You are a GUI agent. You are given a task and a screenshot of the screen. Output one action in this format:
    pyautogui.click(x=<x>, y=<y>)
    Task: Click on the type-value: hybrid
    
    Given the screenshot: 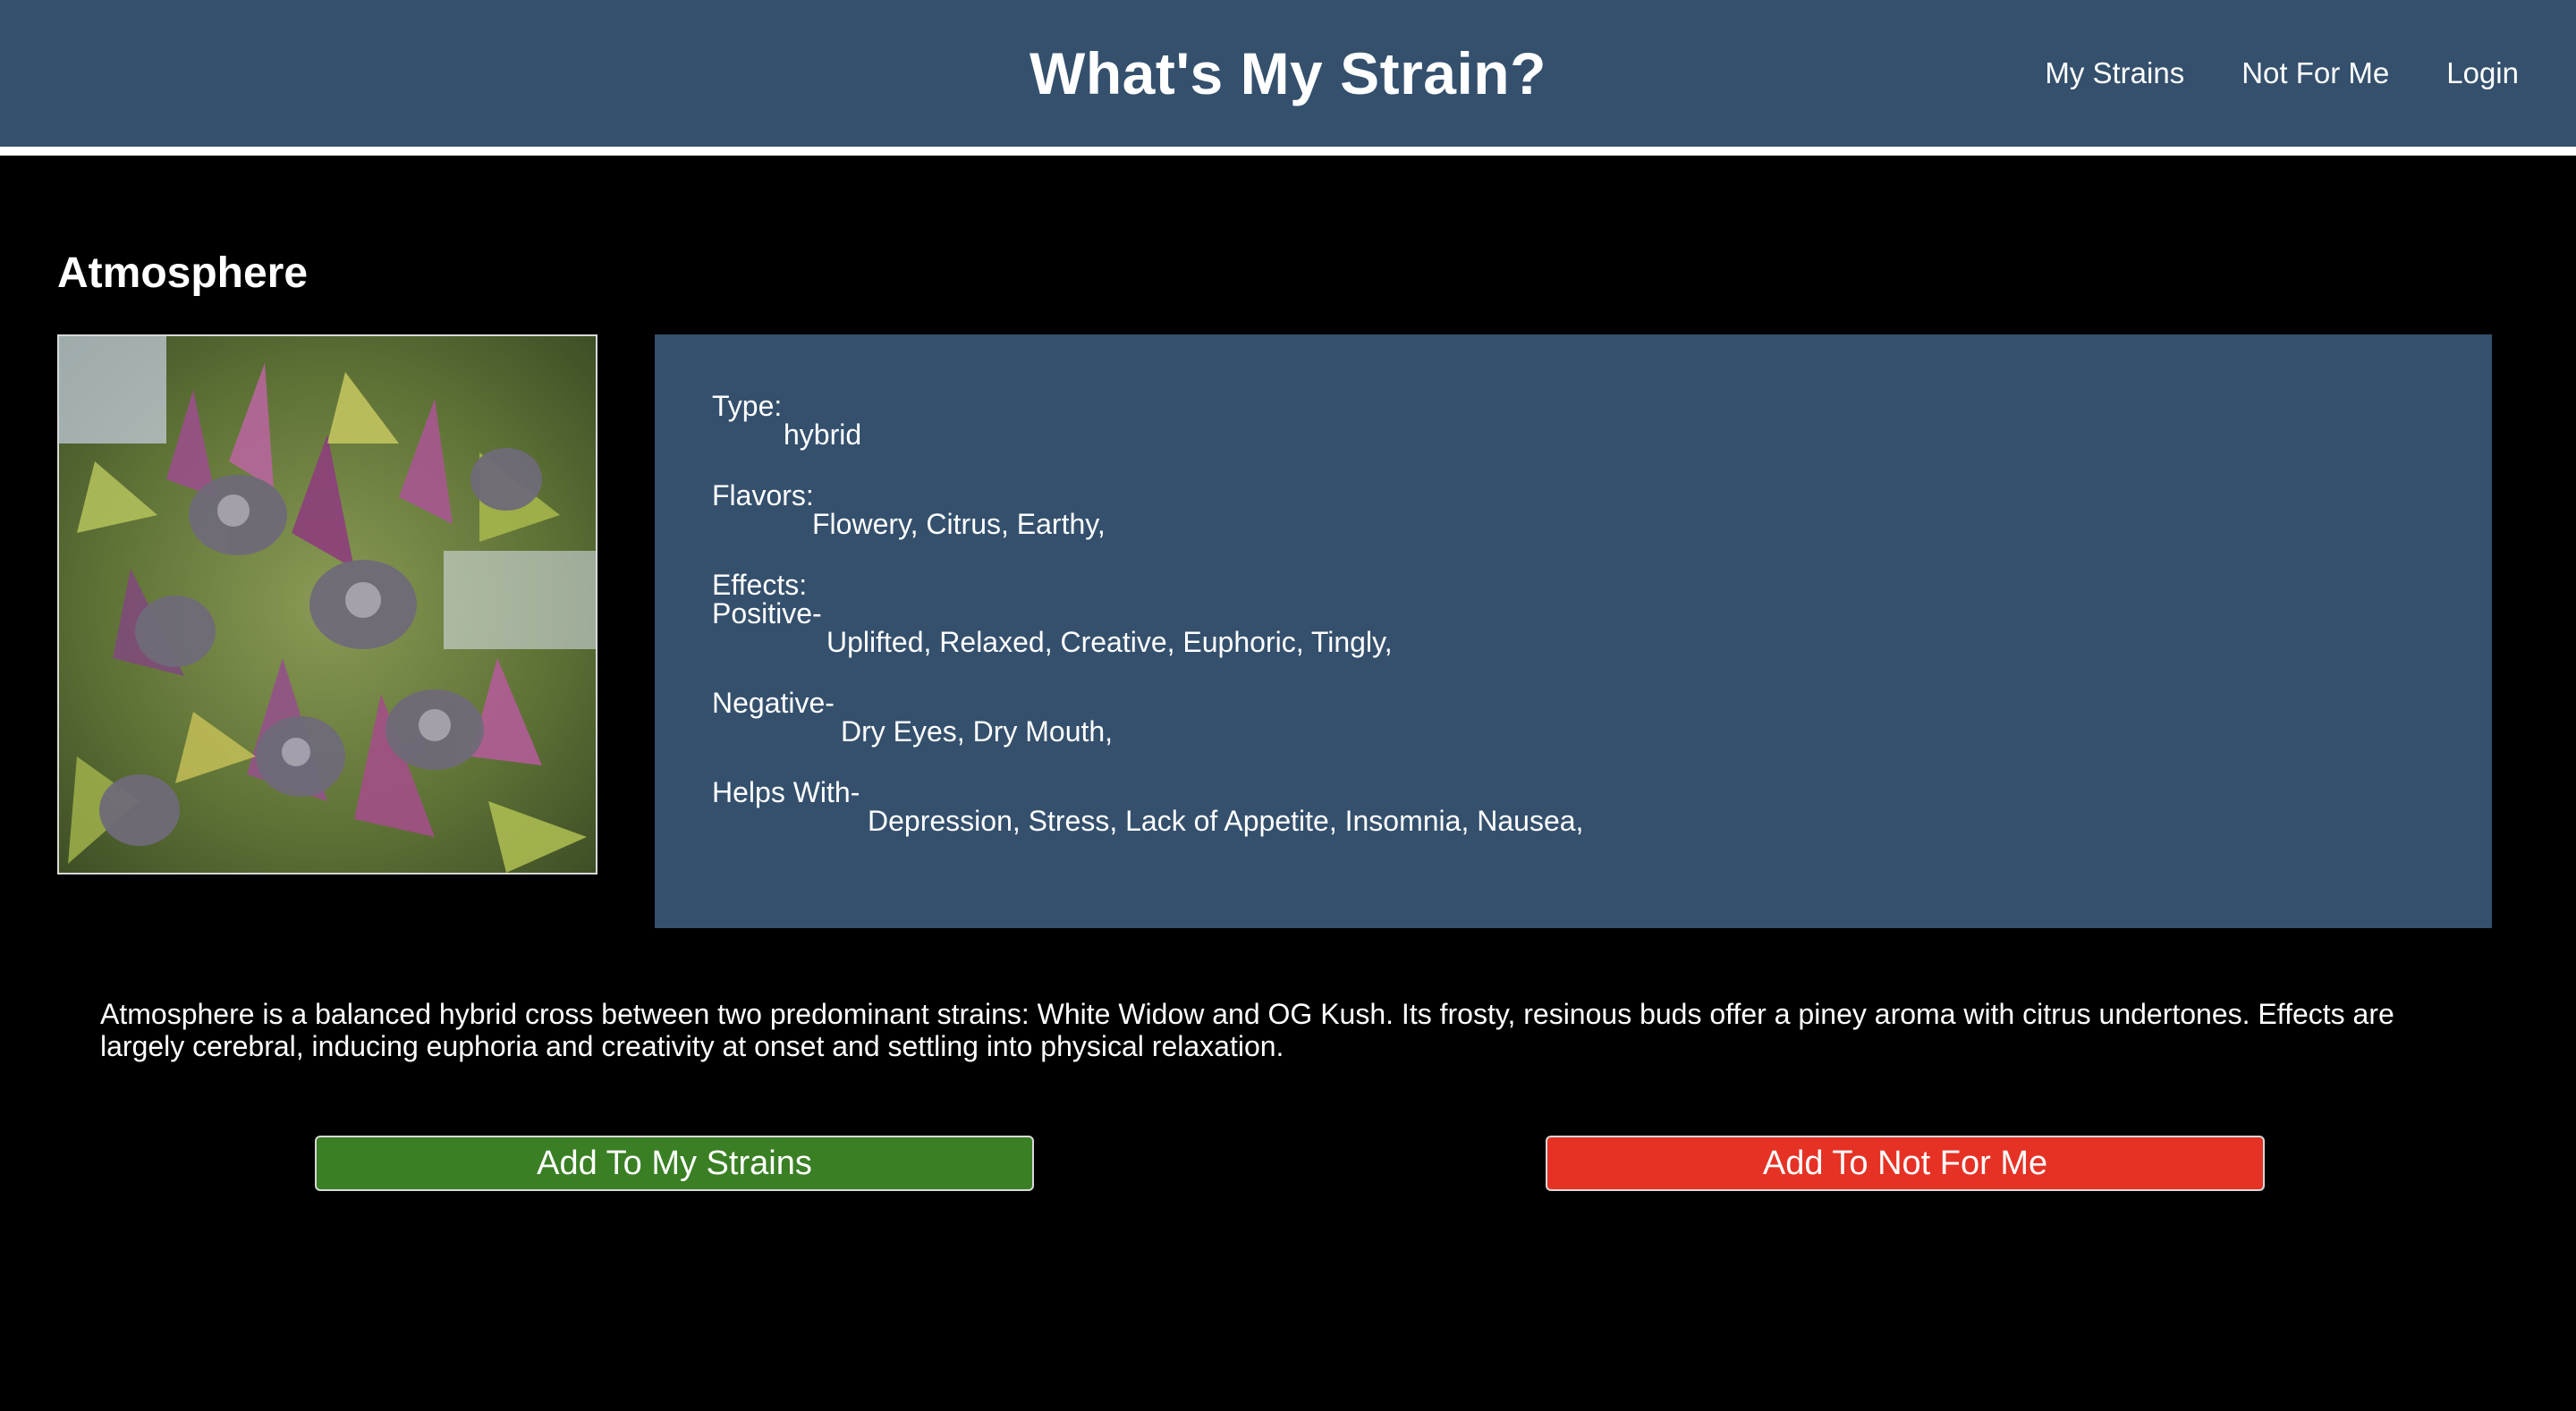 What is the action you would take?
    pyautogui.click(x=823, y=434)
    